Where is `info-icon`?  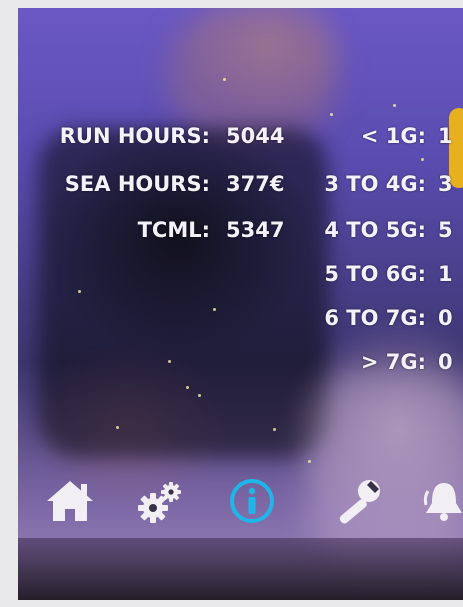 info-icon is located at coordinates (252, 501).